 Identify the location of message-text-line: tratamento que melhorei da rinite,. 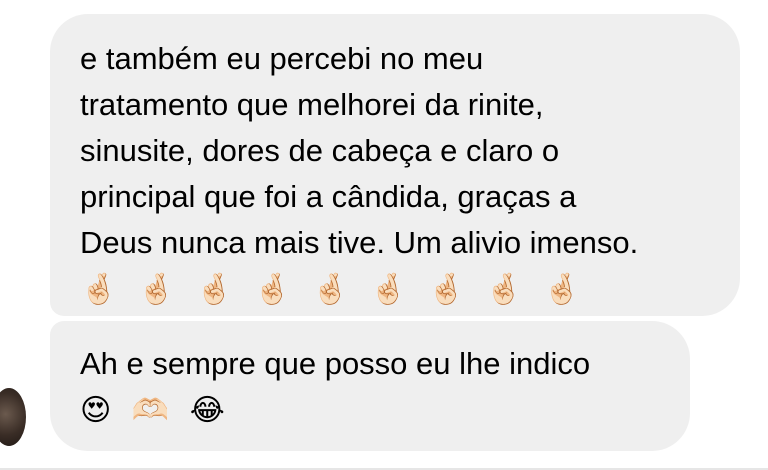
(312, 104).